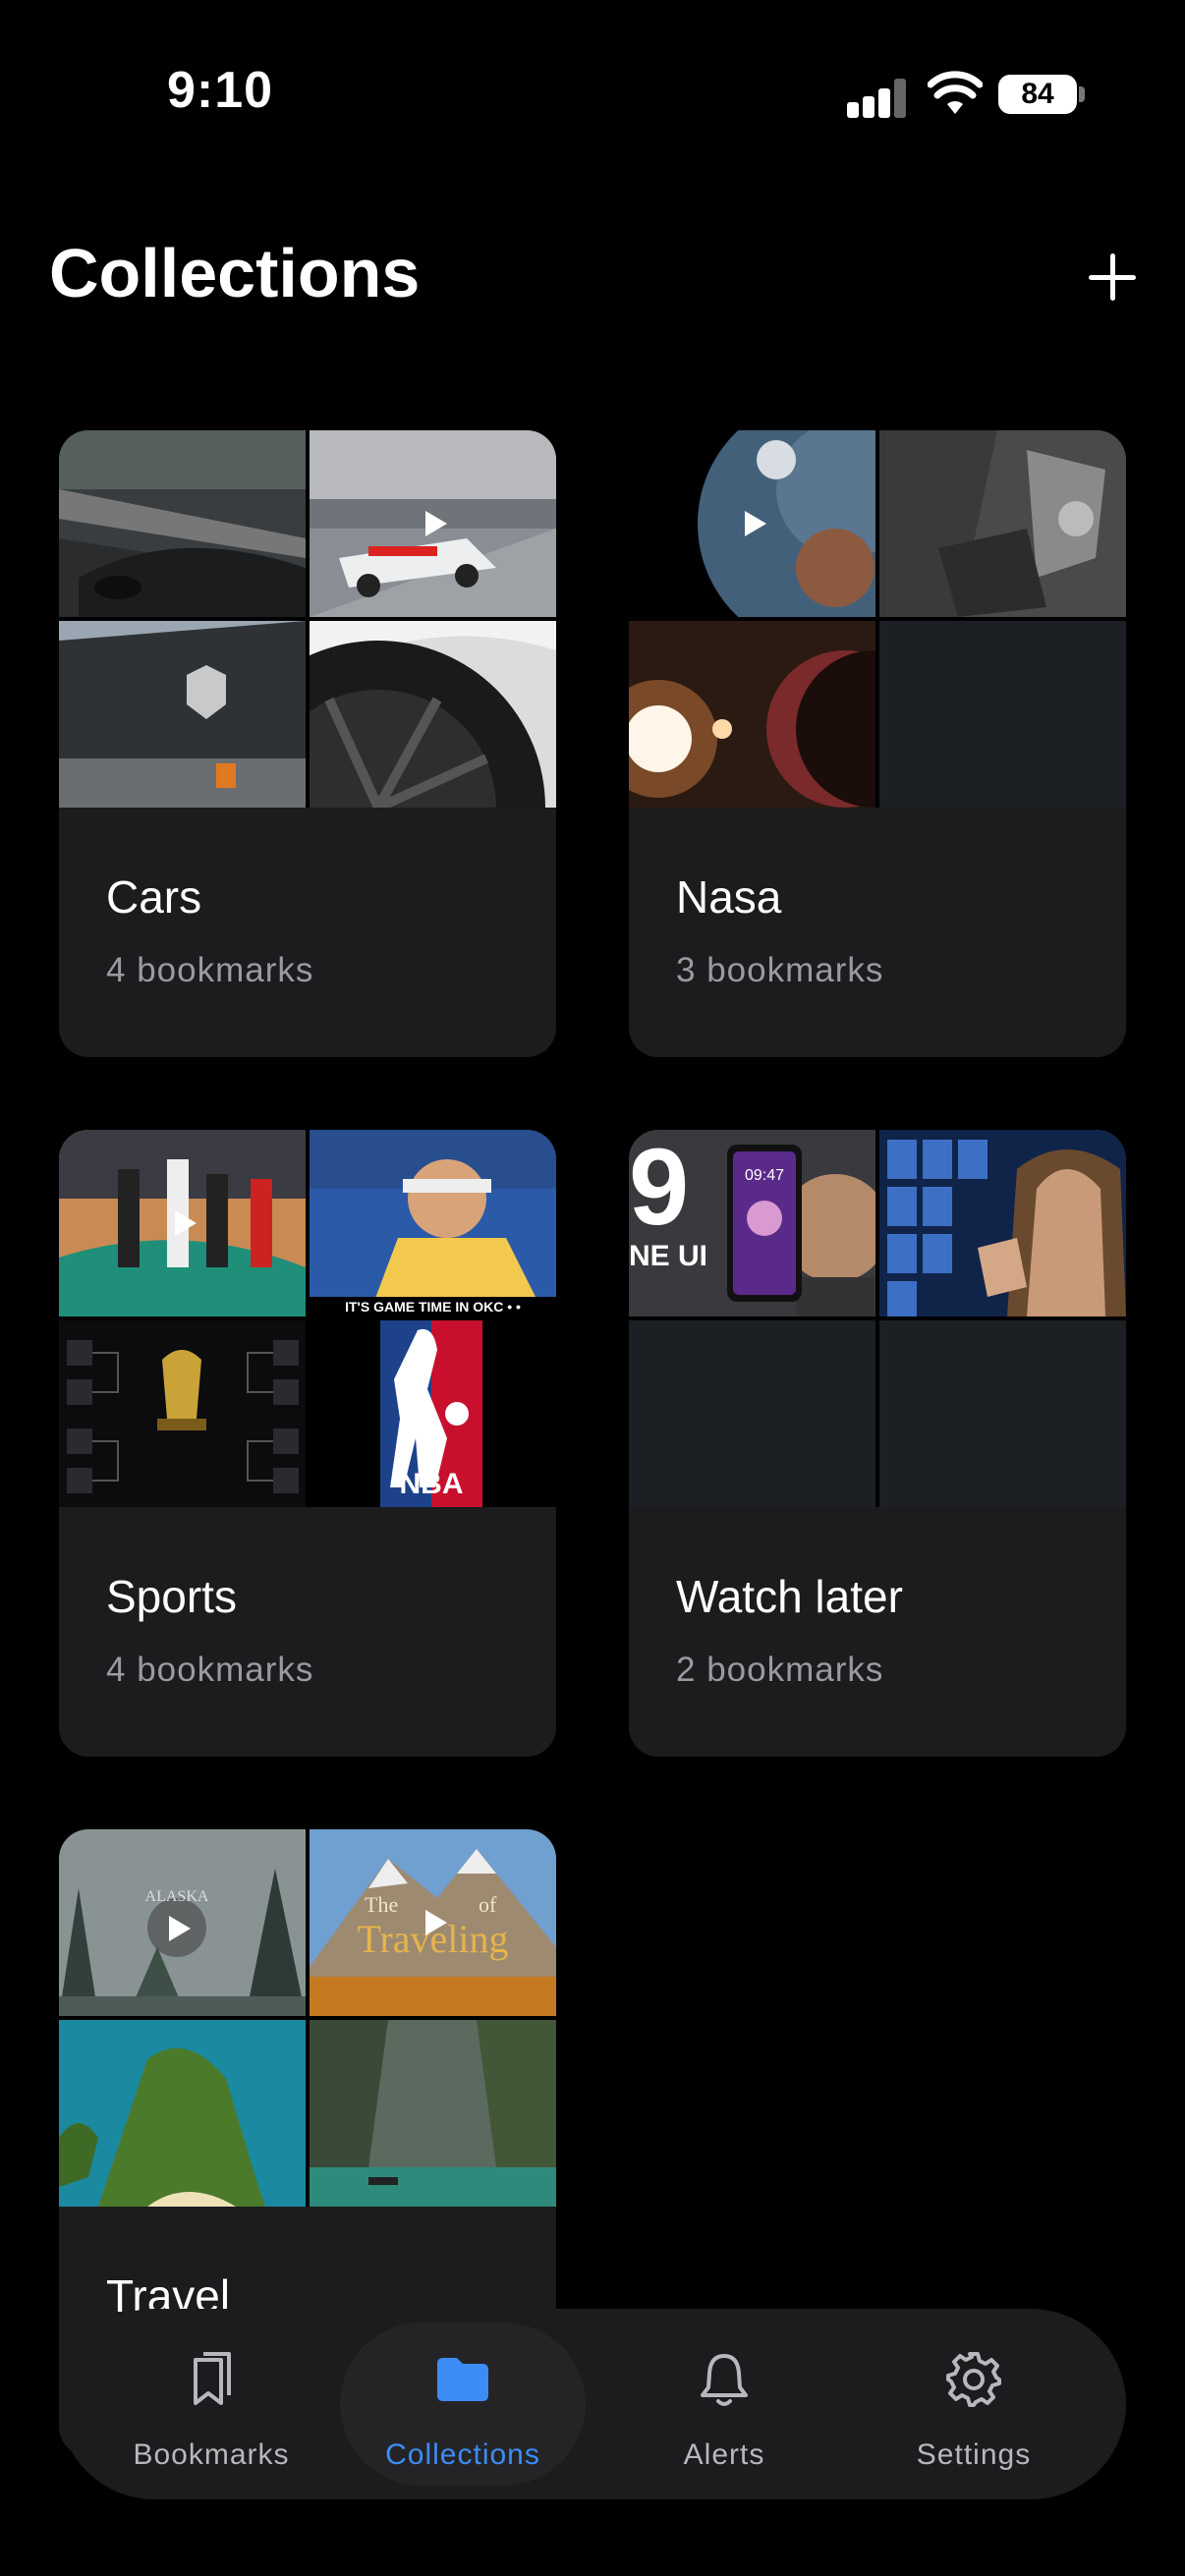 This screenshot has width=1185, height=2576. Describe the element at coordinates (463, 2404) in the screenshot. I see `tab-collections: Collections` at that location.